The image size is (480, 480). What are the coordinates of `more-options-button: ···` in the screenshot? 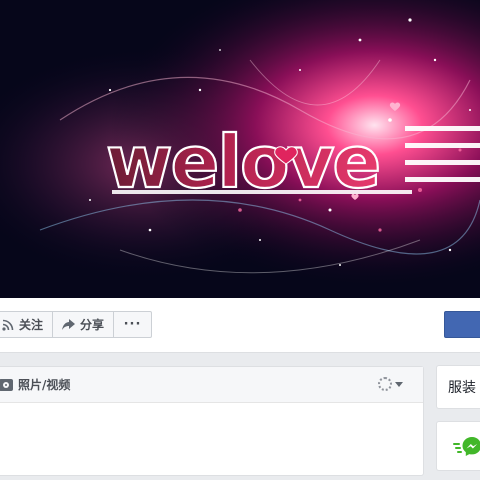 It's located at (132, 324).